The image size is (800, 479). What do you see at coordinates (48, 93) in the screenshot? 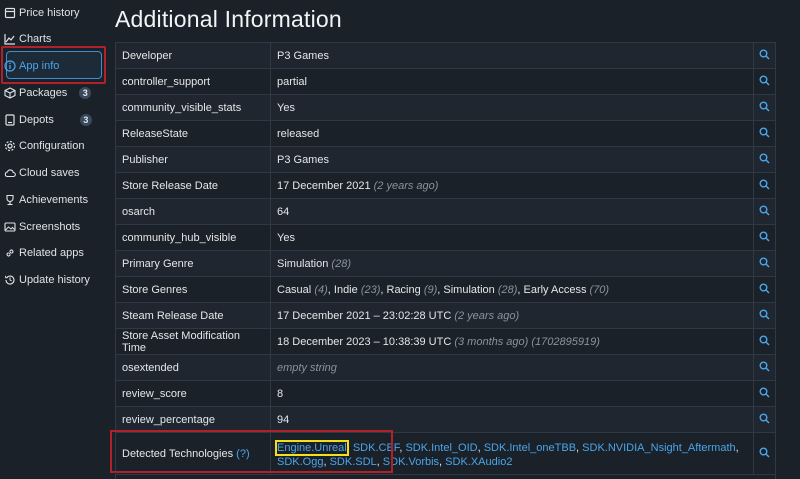
I see `sidebar-item-packages: Packages 3` at bounding box center [48, 93].